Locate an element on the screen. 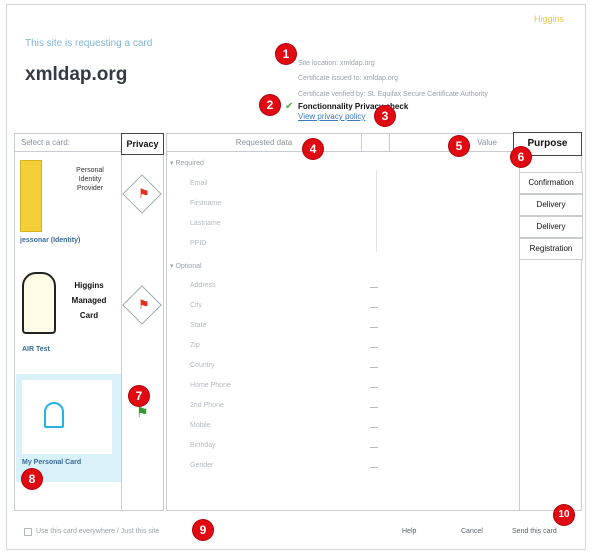 This screenshot has height=554, width=592. card-name-jessonar: jessonar (Identity) is located at coordinates (50, 240).